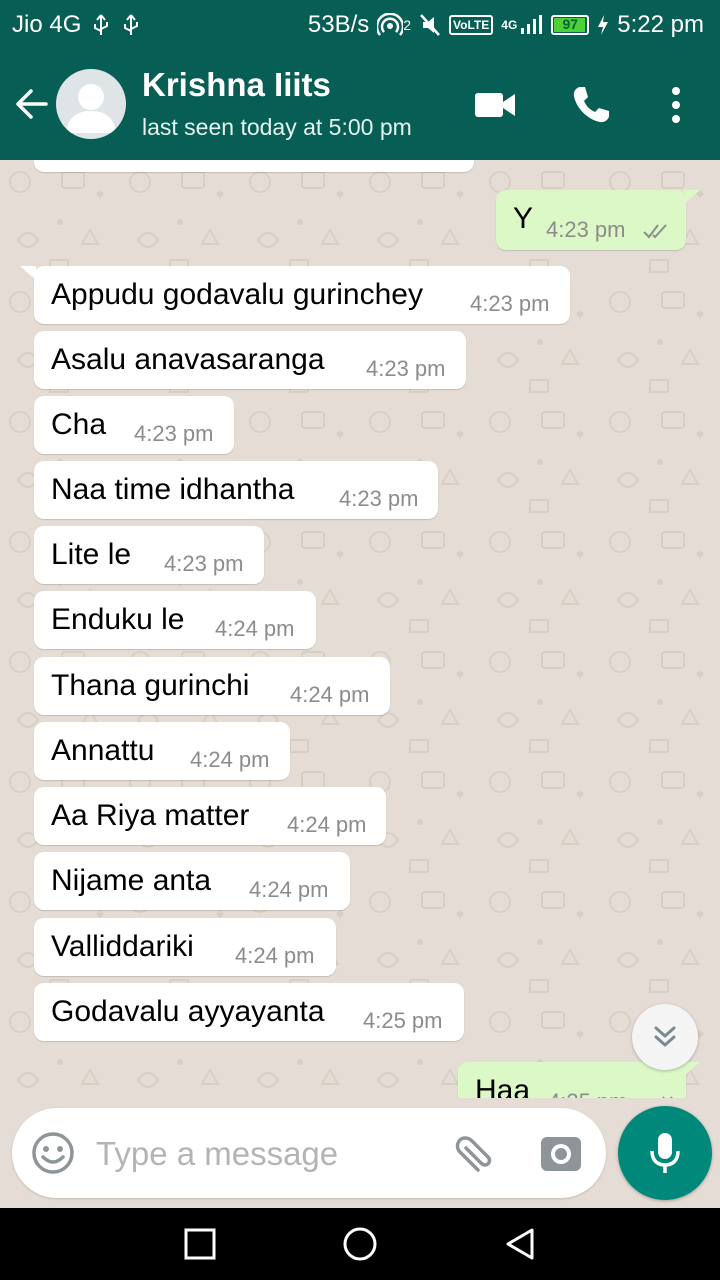 This screenshot has width=720, height=1280. I want to click on attachment-icon, so click(472, 1154).